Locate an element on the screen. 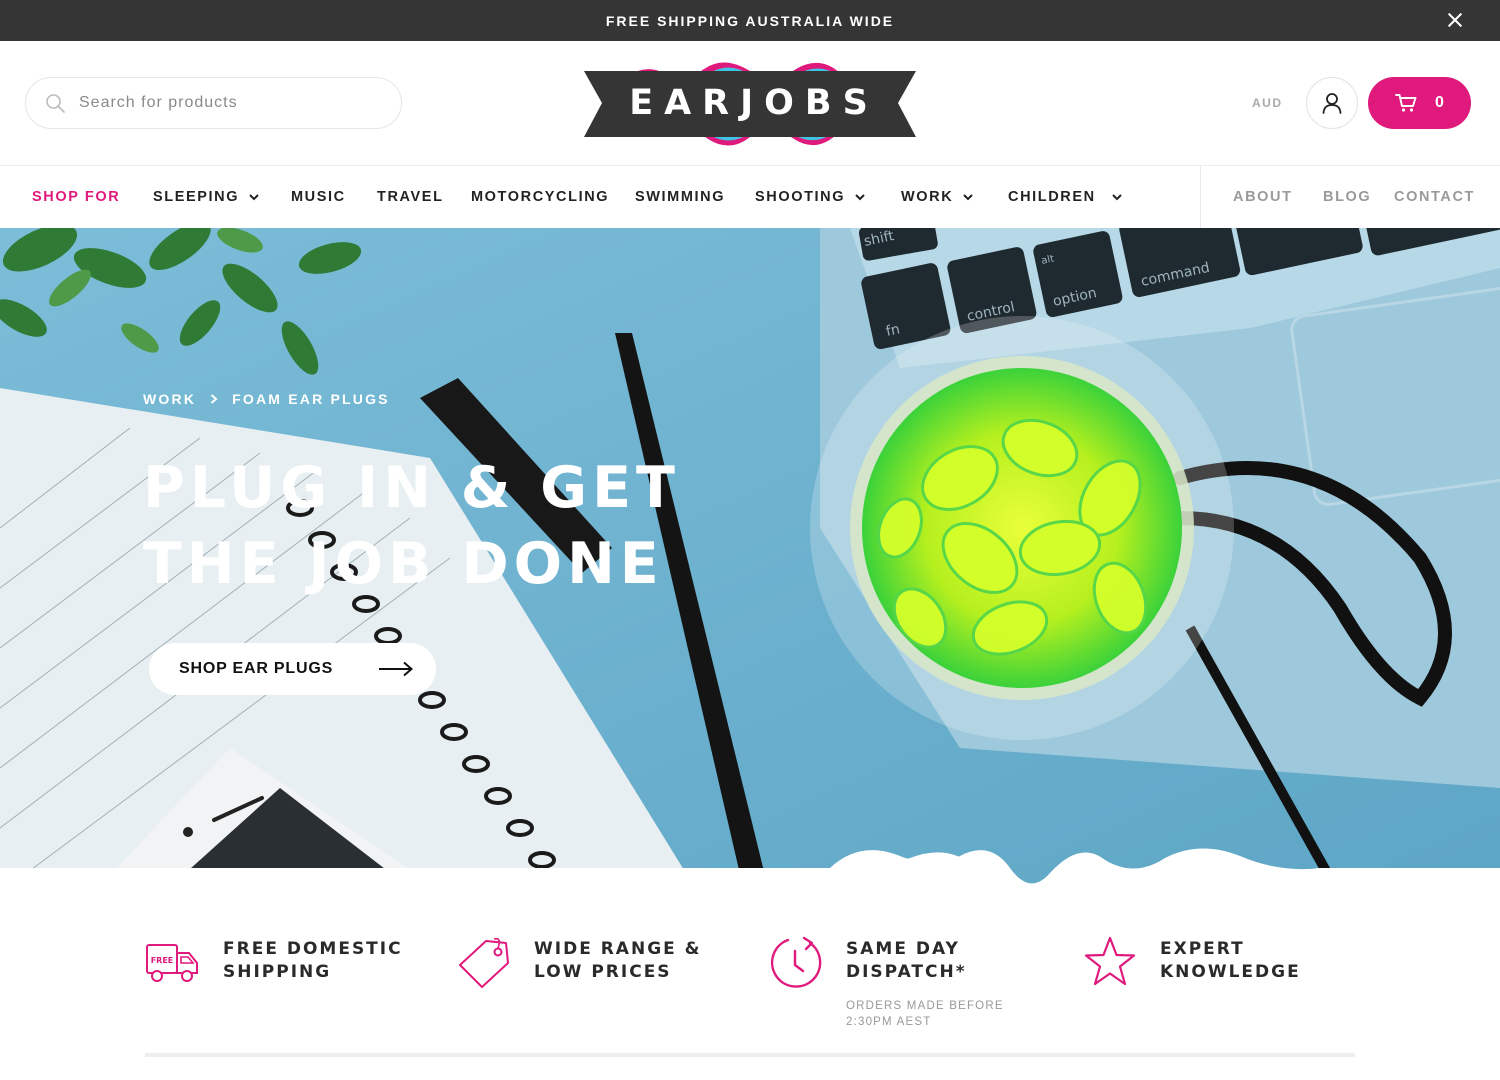 The image size is (1500, 1080). hero-title-line: THE JOB DONE is located at coordinates (403, 564).